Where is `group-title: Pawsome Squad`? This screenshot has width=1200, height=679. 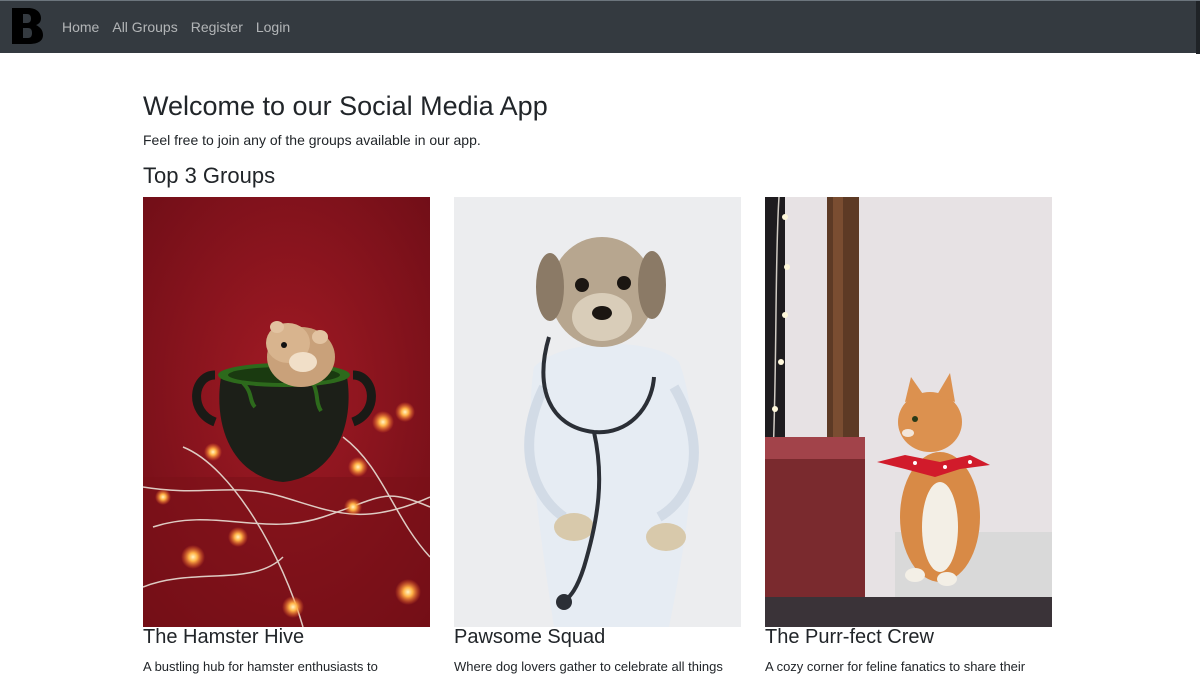
group-title: Pawsome Squad is located at coordinates (529, 637).